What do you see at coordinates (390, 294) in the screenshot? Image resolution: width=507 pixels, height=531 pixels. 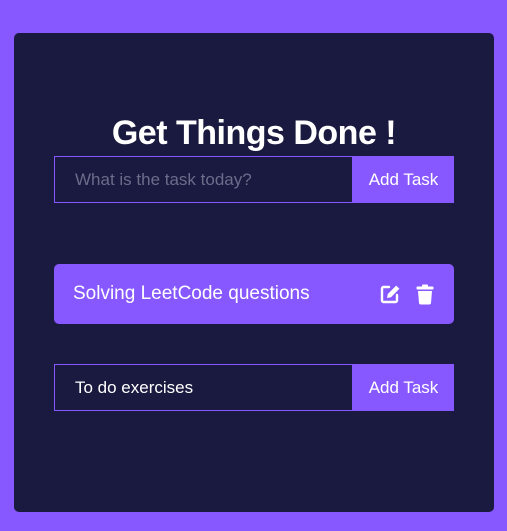 I see `edit-icon` at bounding box center [390, 294].